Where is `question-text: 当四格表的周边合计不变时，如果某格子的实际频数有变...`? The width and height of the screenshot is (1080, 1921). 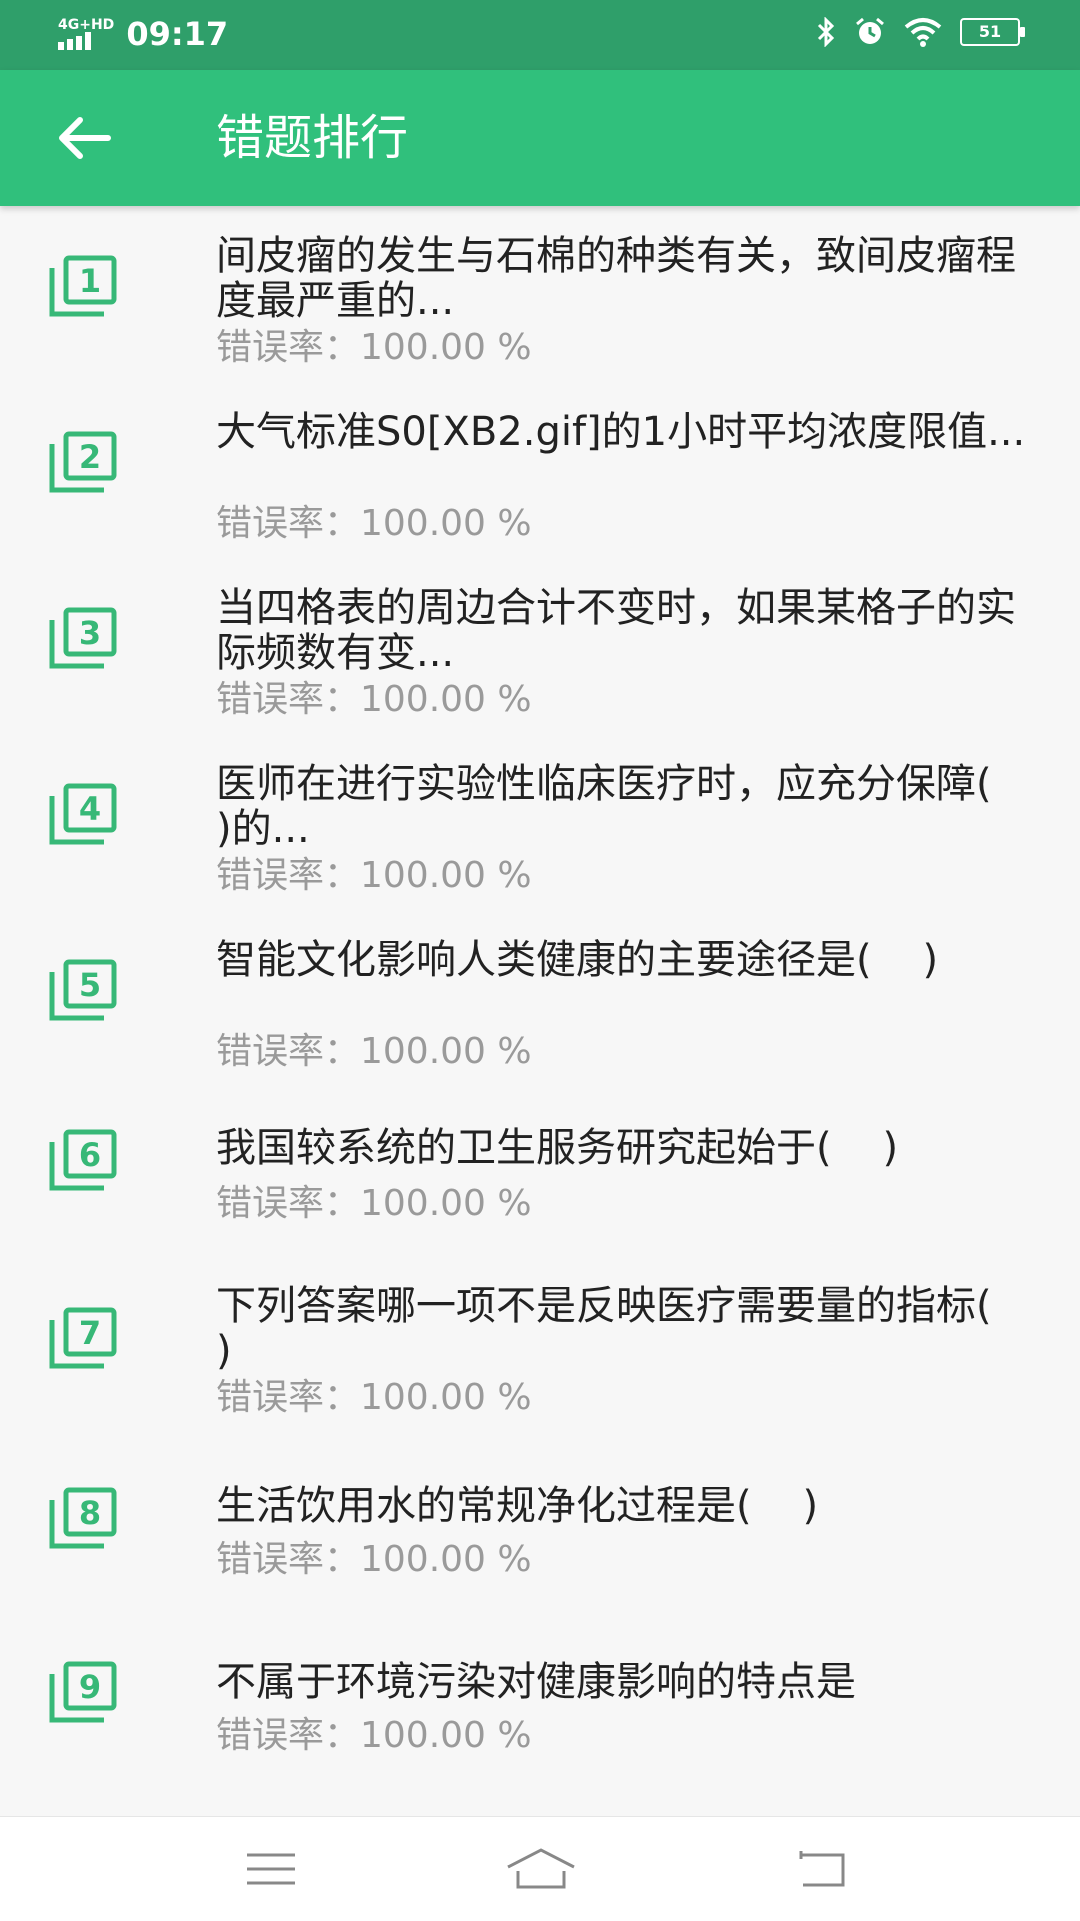 question-text: 当四格表的周边合计不变时，如果某格子的实际频数有变... is located at coordinates (616, 630).